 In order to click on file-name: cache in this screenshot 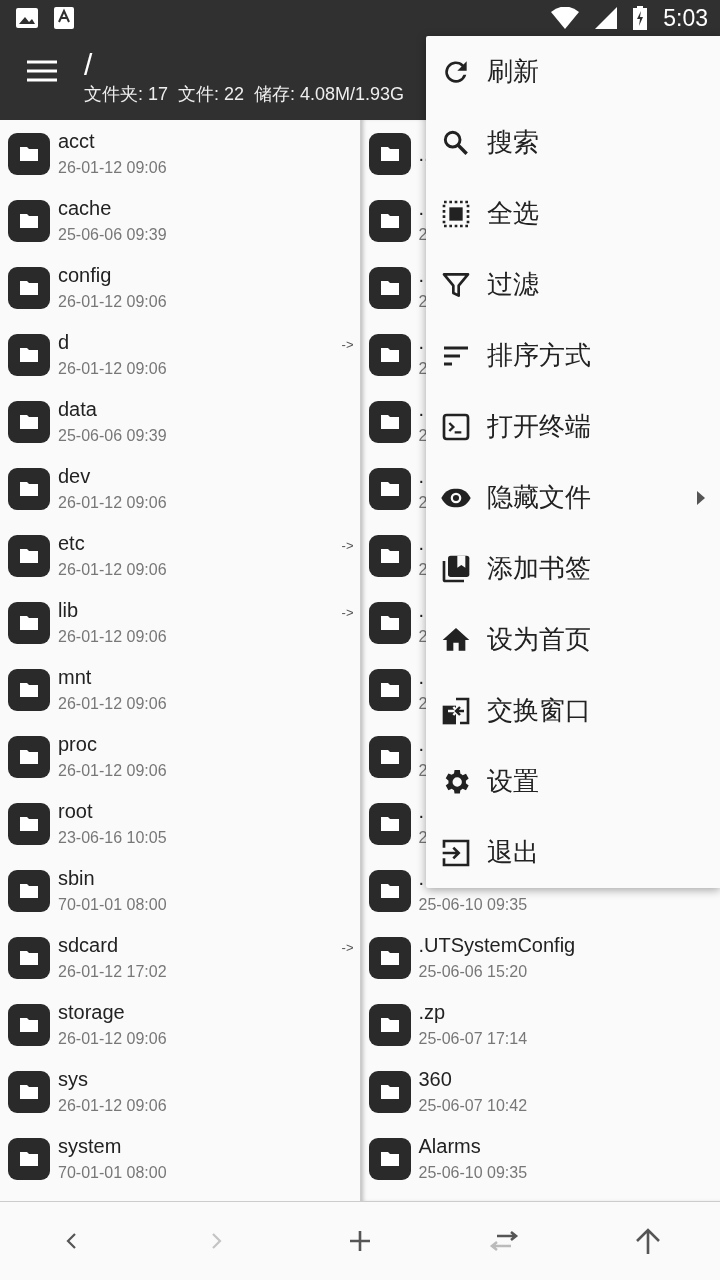, I will do `click(85, 207)`.